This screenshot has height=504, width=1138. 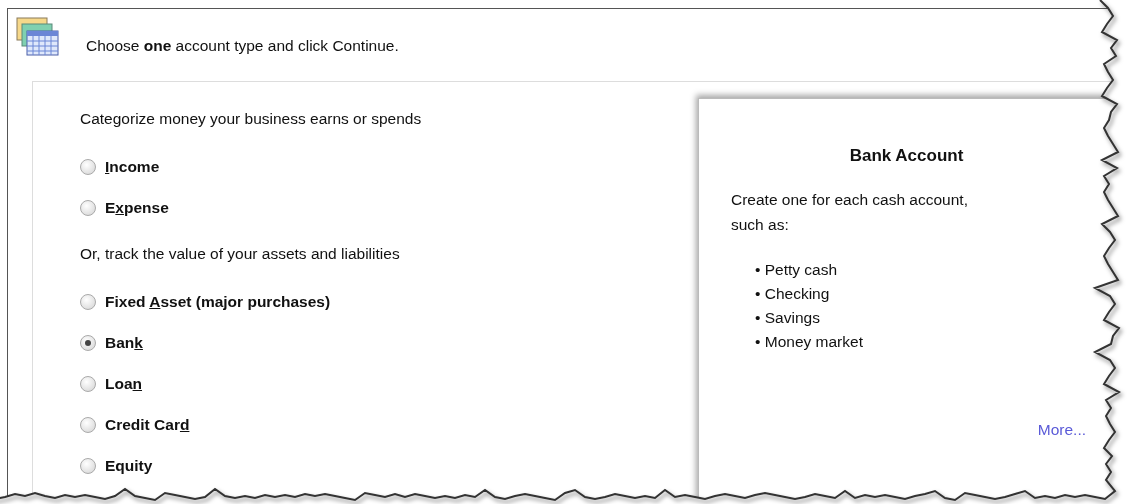 I want to click on example-item: • Checking, so click(x=793, y=293).